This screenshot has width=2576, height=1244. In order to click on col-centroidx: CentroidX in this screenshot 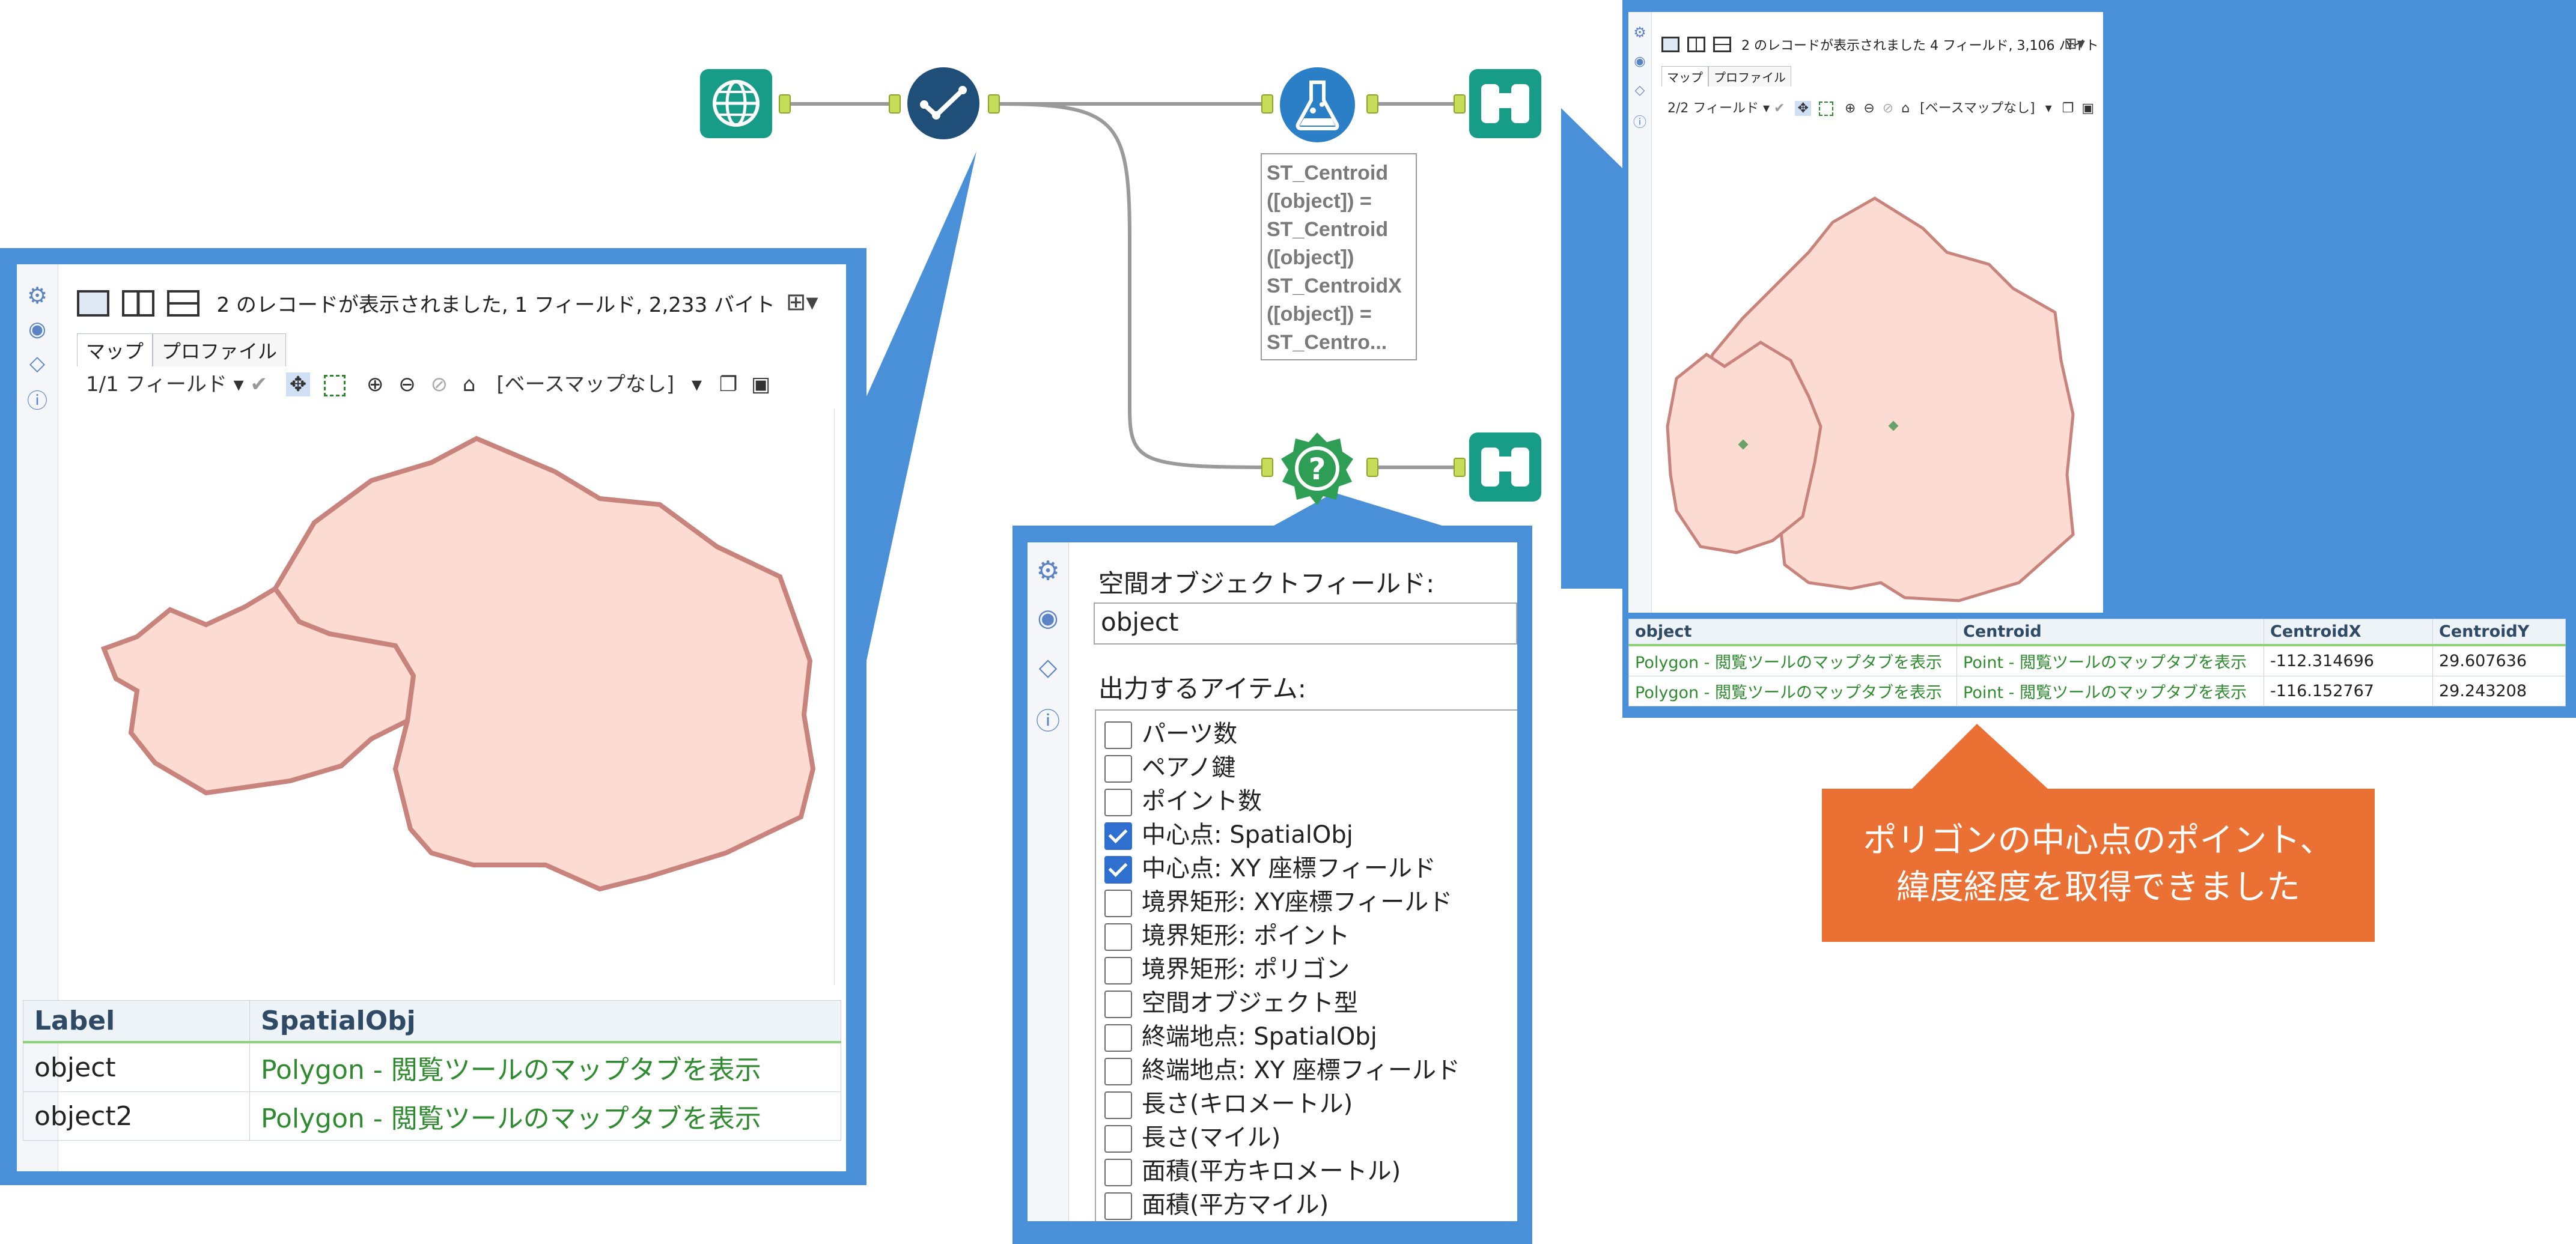, I will do `click(2348, 632)`.